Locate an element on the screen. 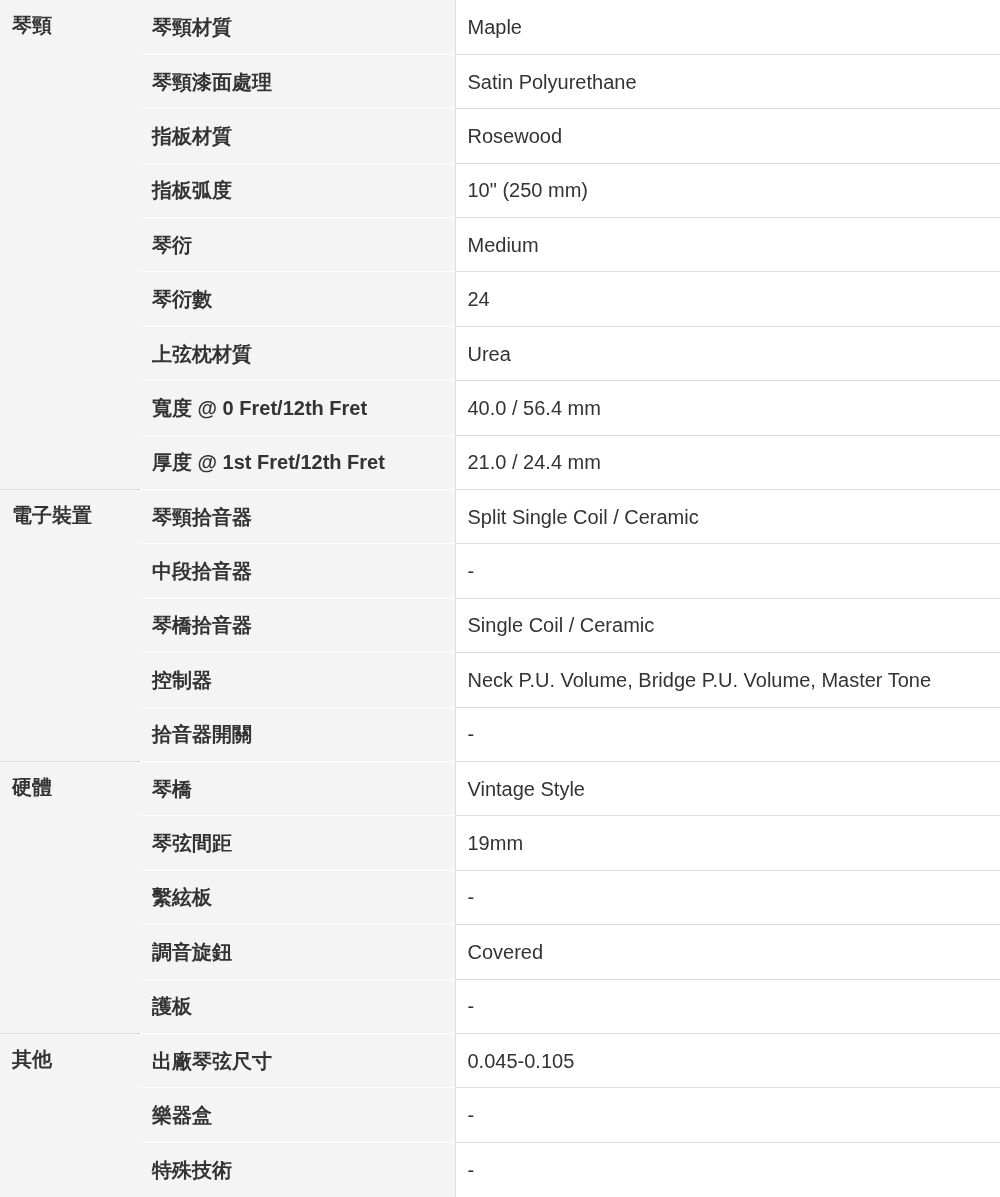  spec-value: Rosewood is located at coordinates (727, 136).